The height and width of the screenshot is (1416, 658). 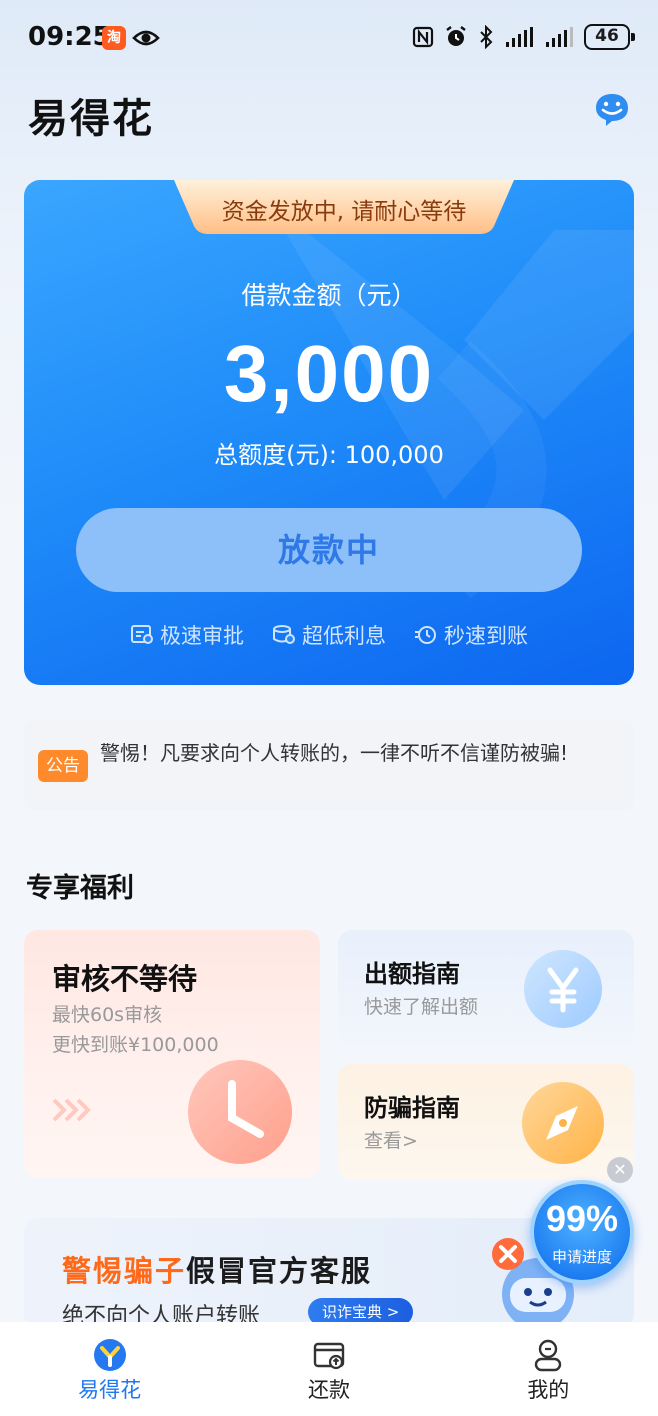 What do you see at coordinates (425, 635) in the screenshot?
I see `clock-fast-icon` at bounding box center [425, 635].